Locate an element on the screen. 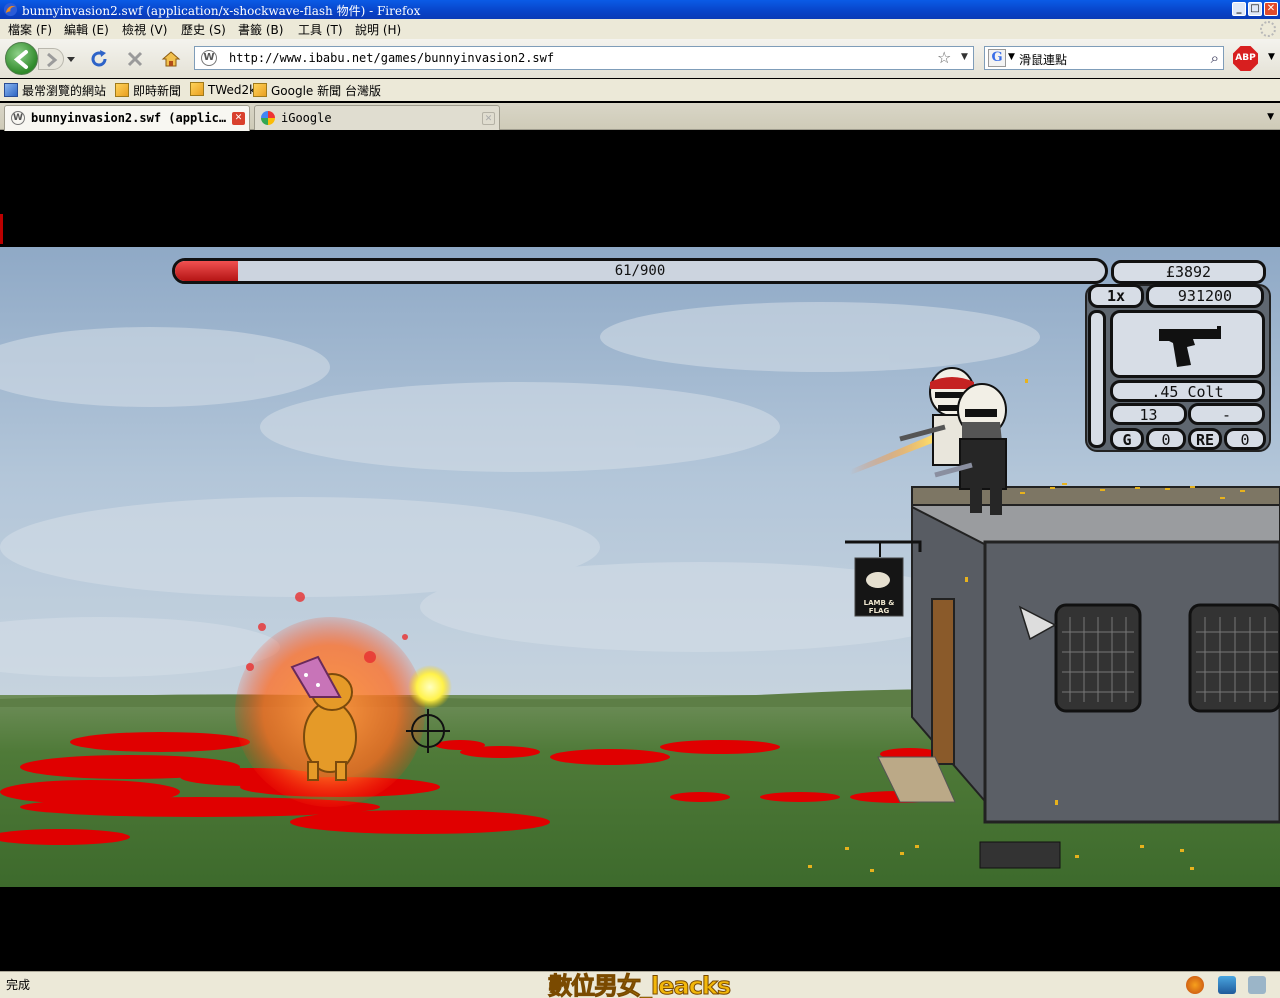 This screenshot has width=1280, height=998. home-icon is located at coordinates (171, 59).